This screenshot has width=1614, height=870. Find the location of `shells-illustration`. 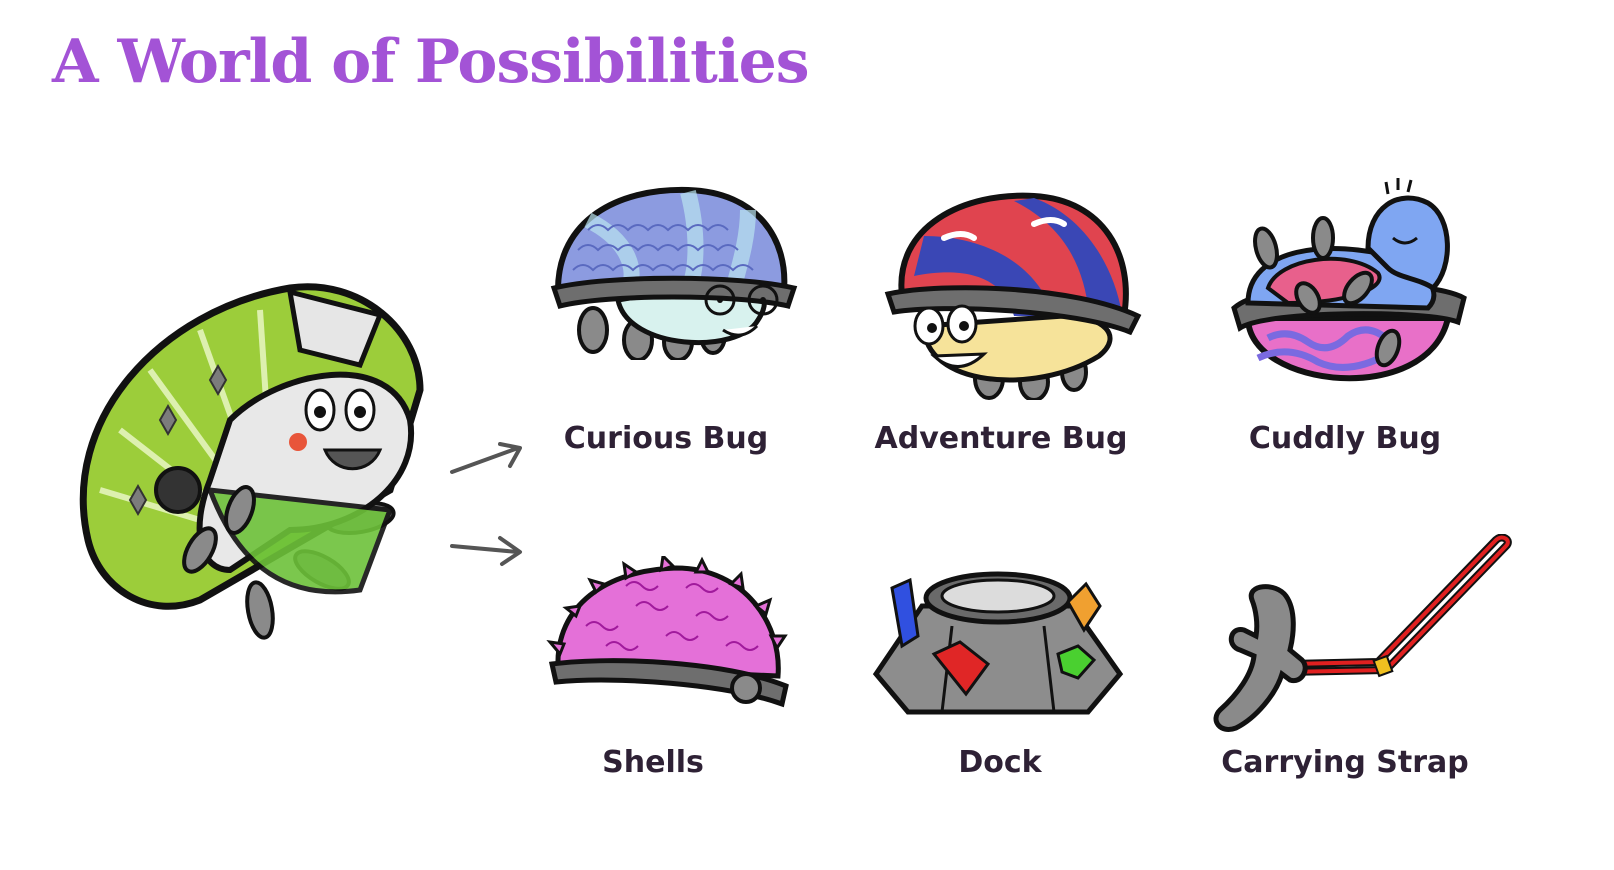

shells-illustration is located at coordinates (667, 632).